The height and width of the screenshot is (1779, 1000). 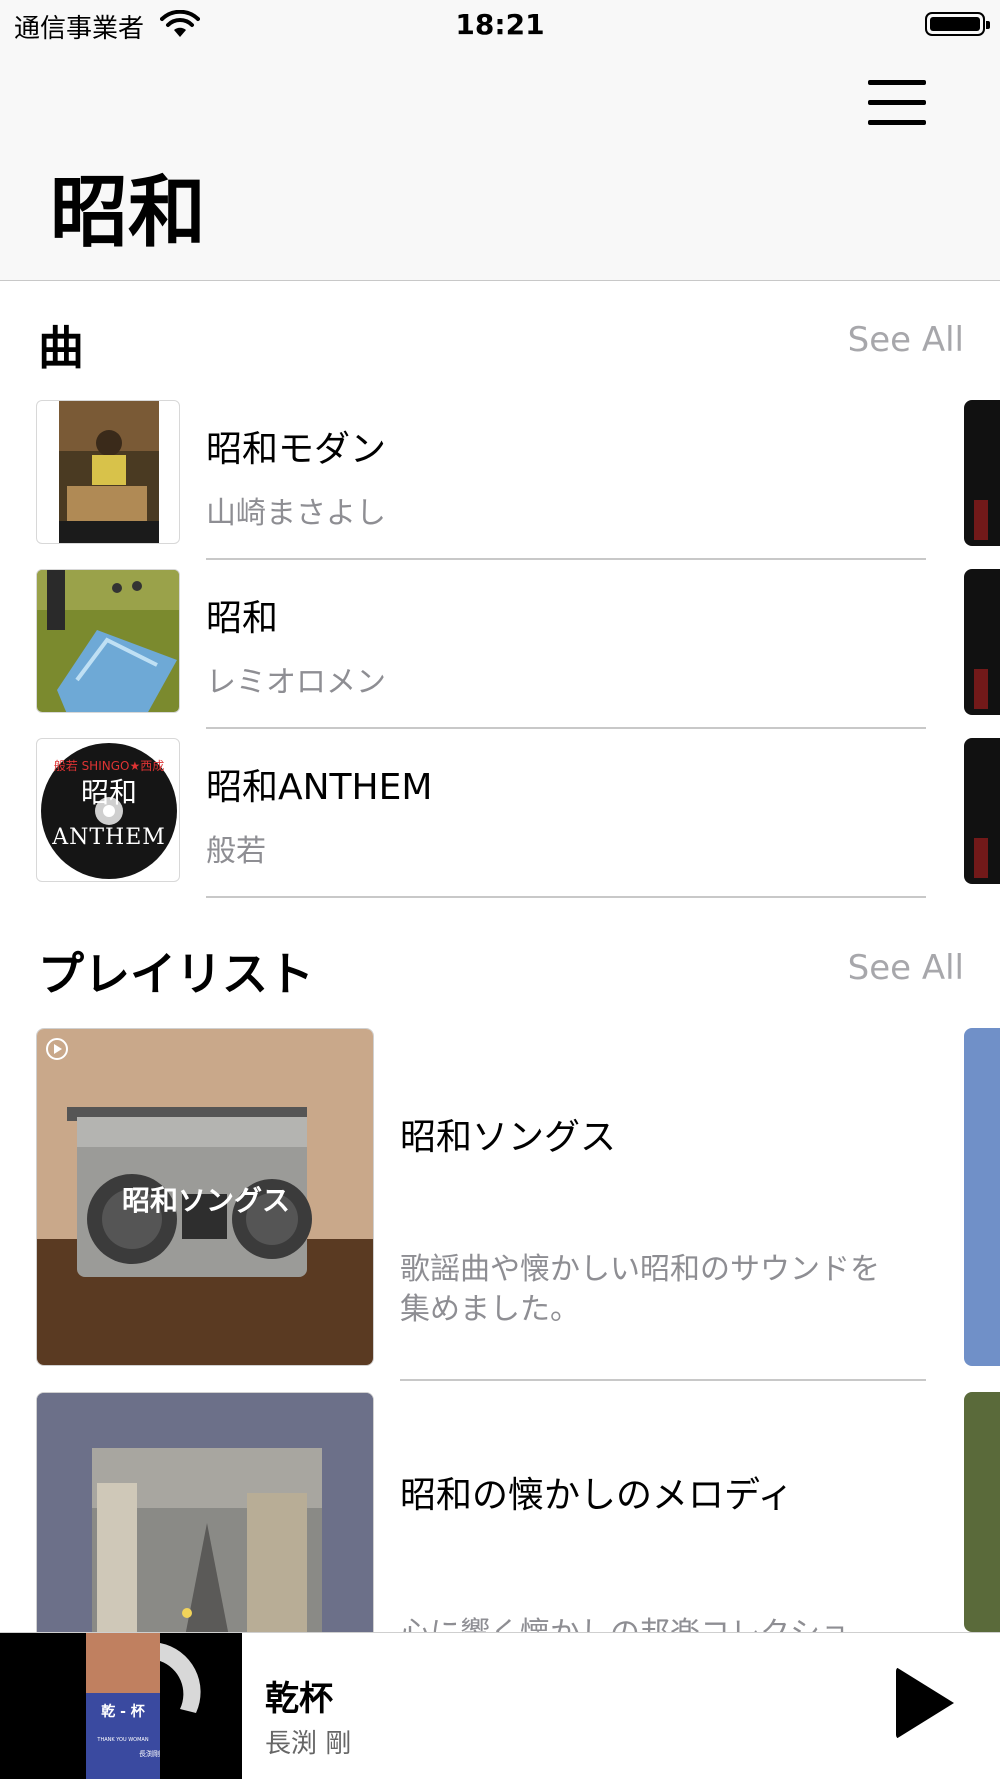 What do you see at coordinates (61, 348) in the screenshot?
I see `songs-section-title: 曲` at bounding box center [61, 348].